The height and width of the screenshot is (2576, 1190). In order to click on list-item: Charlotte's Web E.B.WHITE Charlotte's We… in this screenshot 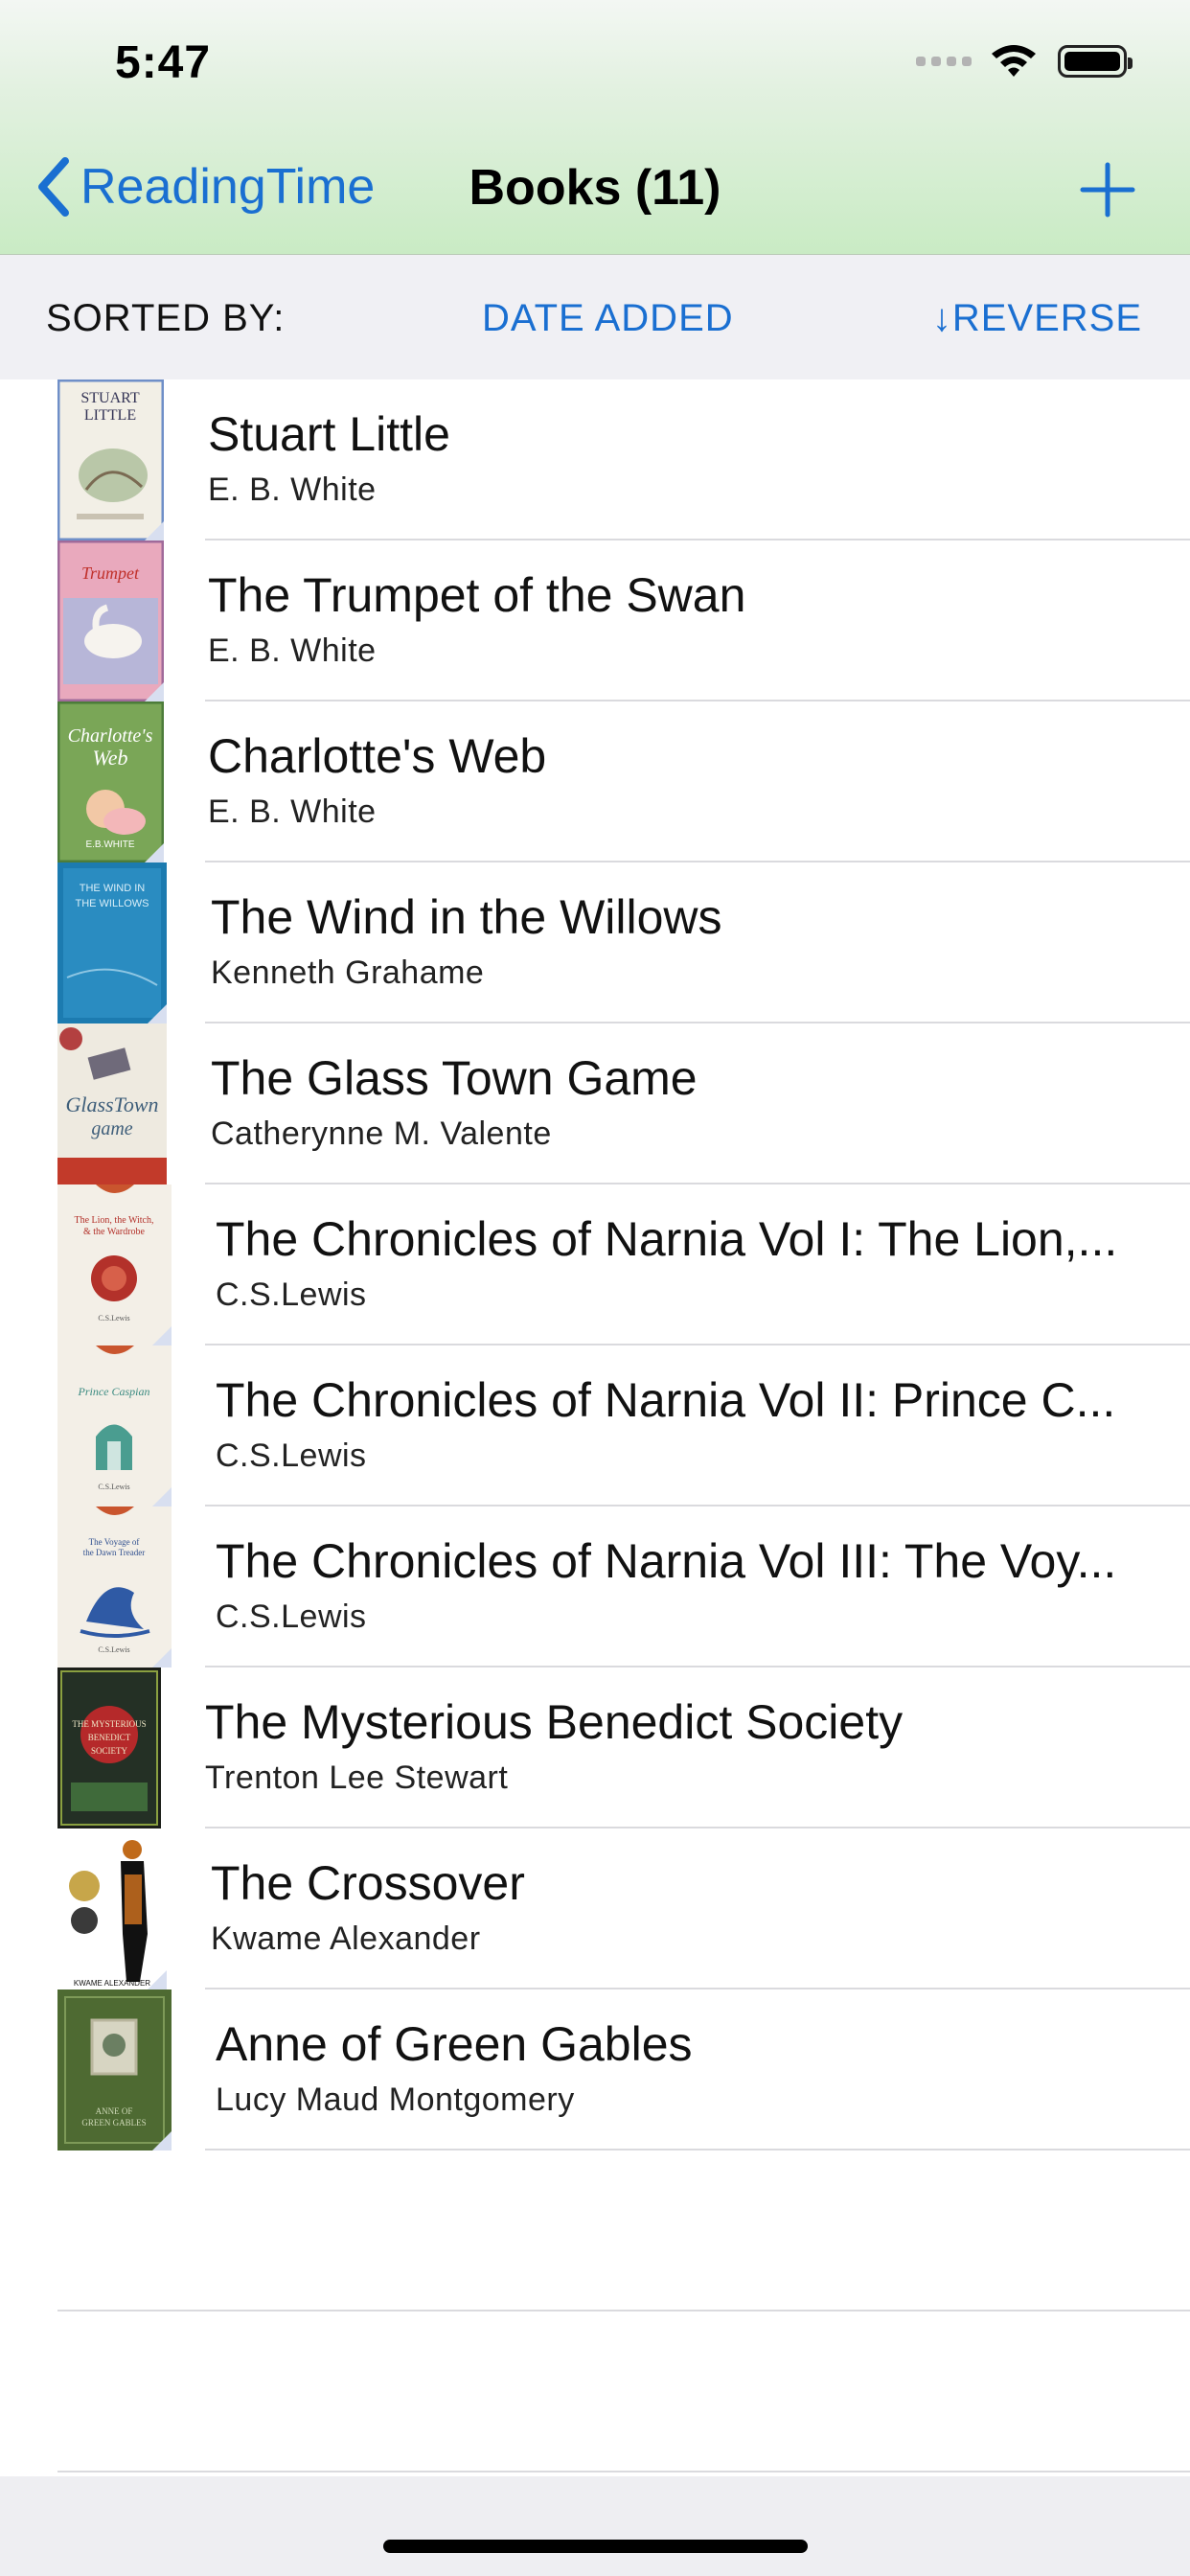, I will do `click(595, 782)`.